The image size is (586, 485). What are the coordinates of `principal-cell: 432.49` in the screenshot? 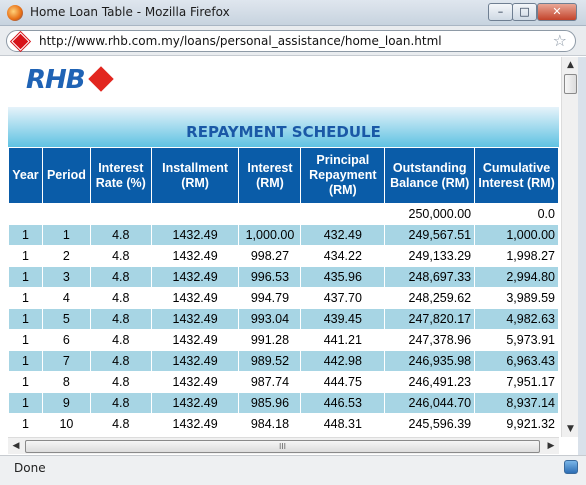 It's located at (343, 235).